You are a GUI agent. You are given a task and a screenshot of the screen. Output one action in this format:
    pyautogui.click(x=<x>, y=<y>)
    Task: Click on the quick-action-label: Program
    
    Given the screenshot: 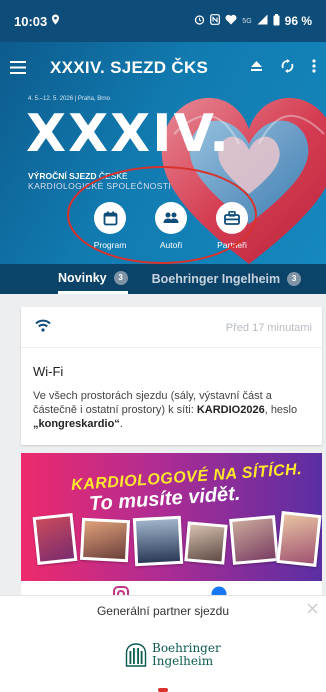 What is the action you would take?
    pyautogui.click(x=110, y=245)
    